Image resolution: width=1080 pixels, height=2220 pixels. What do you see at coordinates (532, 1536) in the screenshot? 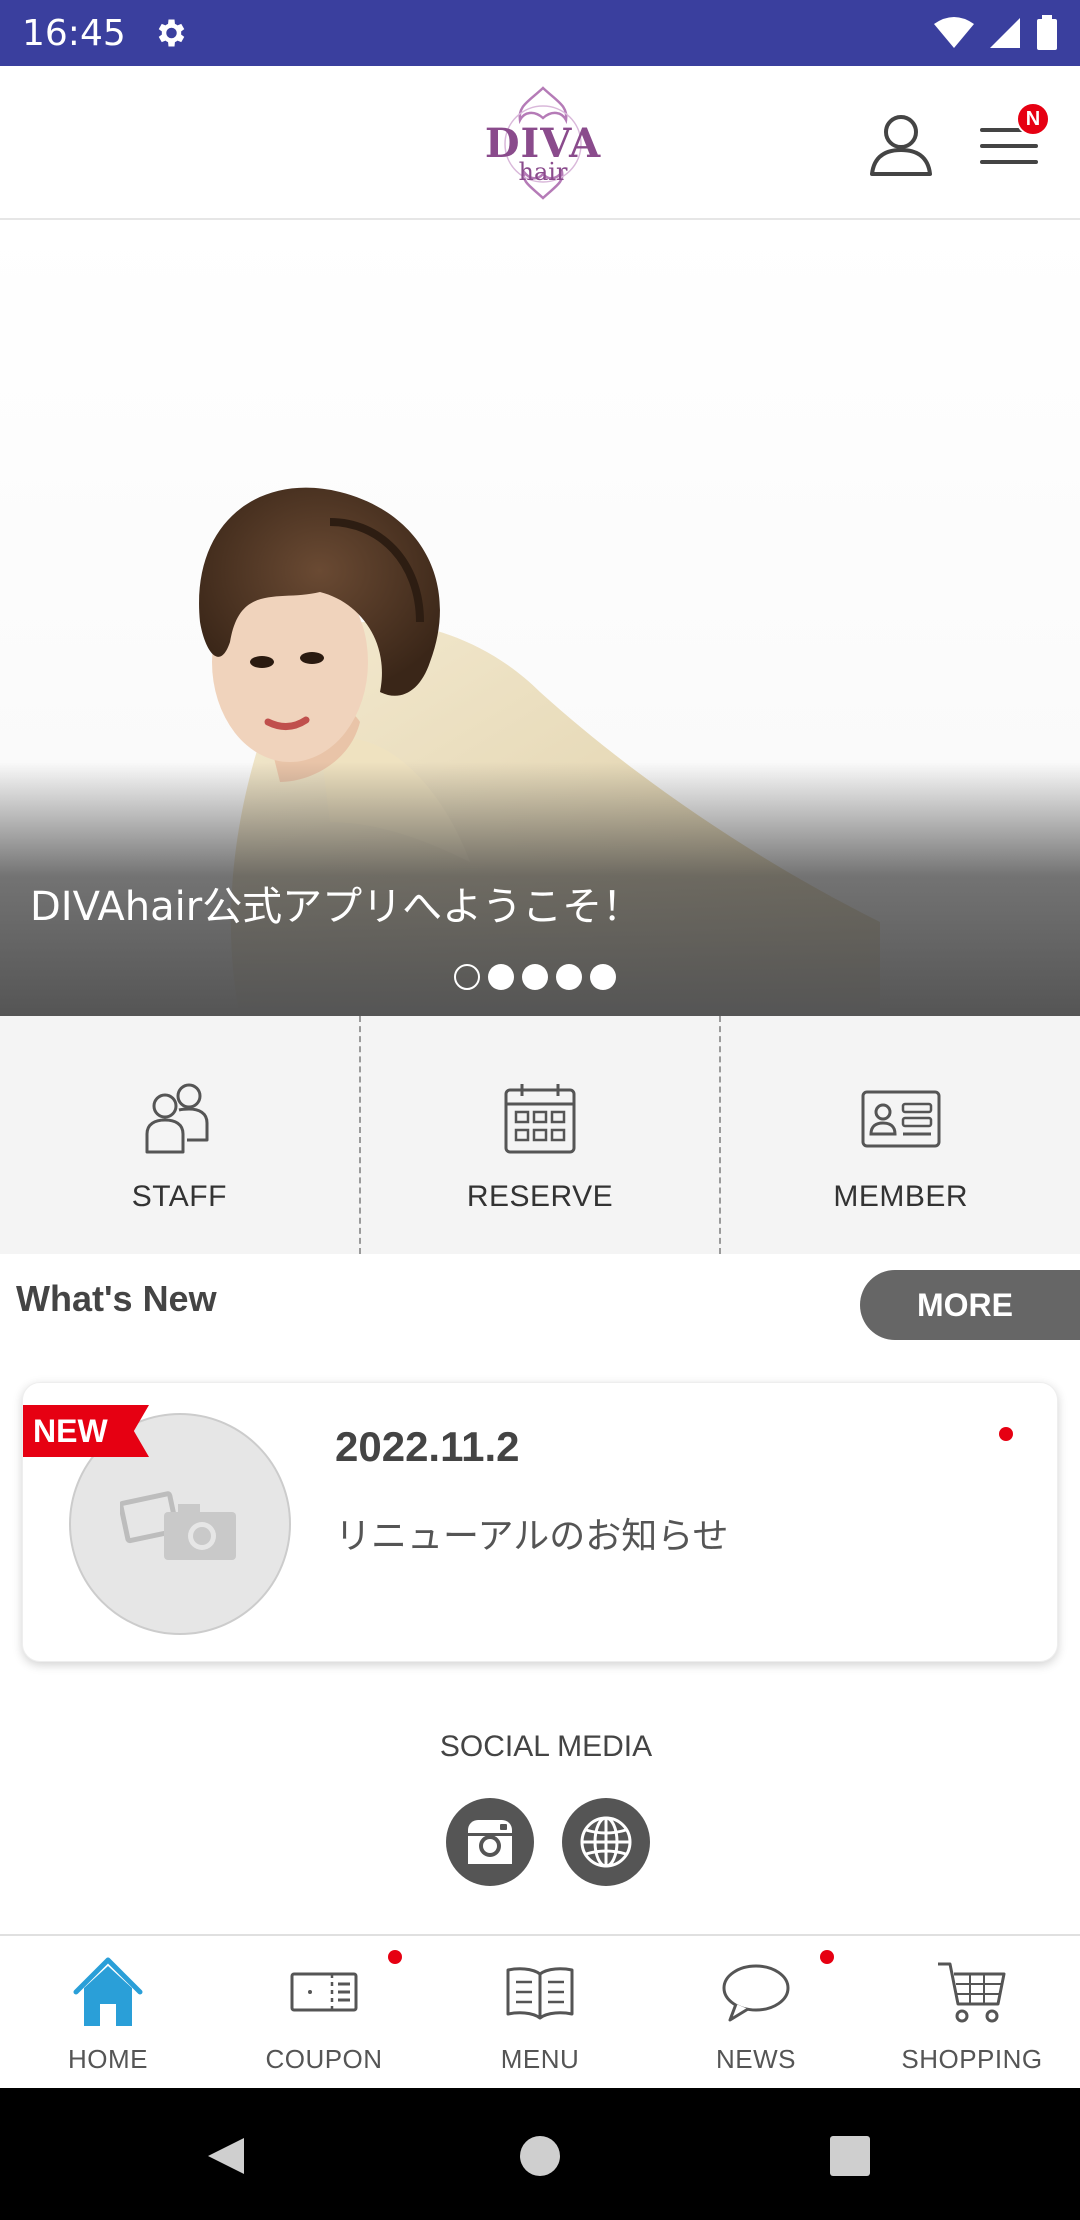
I see `news-title: リニューアルのお知らせ` at bounding box center [532, 1536].